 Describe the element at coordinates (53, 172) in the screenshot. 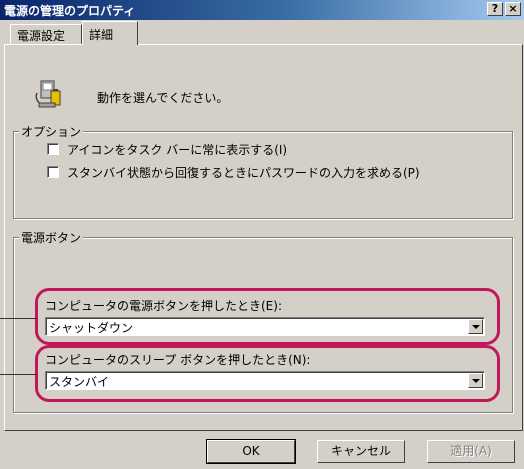

I see `password-on-resume-checkbox` at that location.